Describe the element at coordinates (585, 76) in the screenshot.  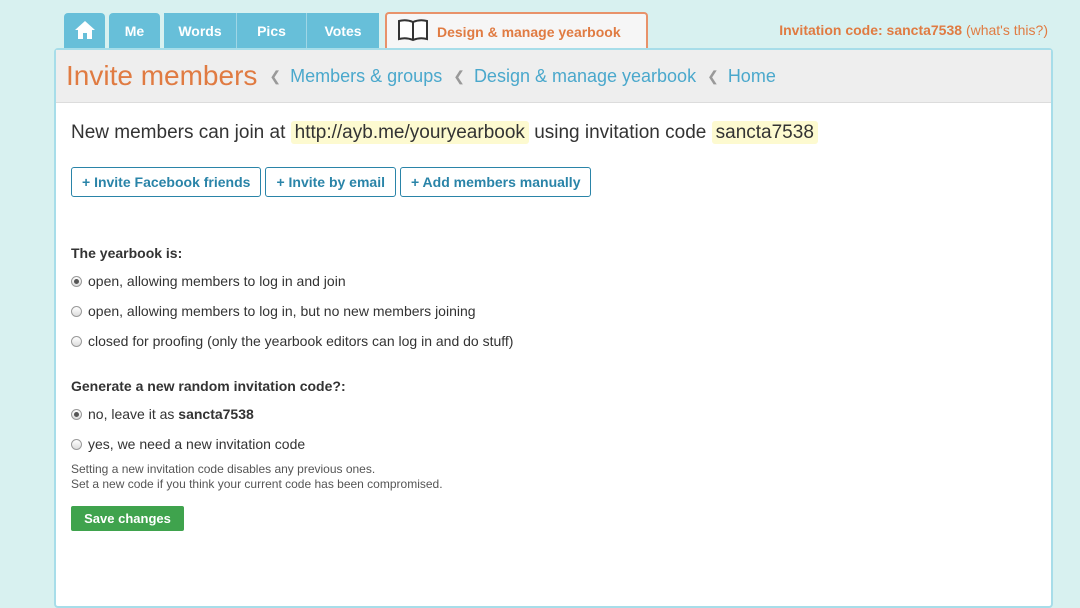
I see `breadcrumb-design-manage-yearbook: Design & manage yearbook` at that location.